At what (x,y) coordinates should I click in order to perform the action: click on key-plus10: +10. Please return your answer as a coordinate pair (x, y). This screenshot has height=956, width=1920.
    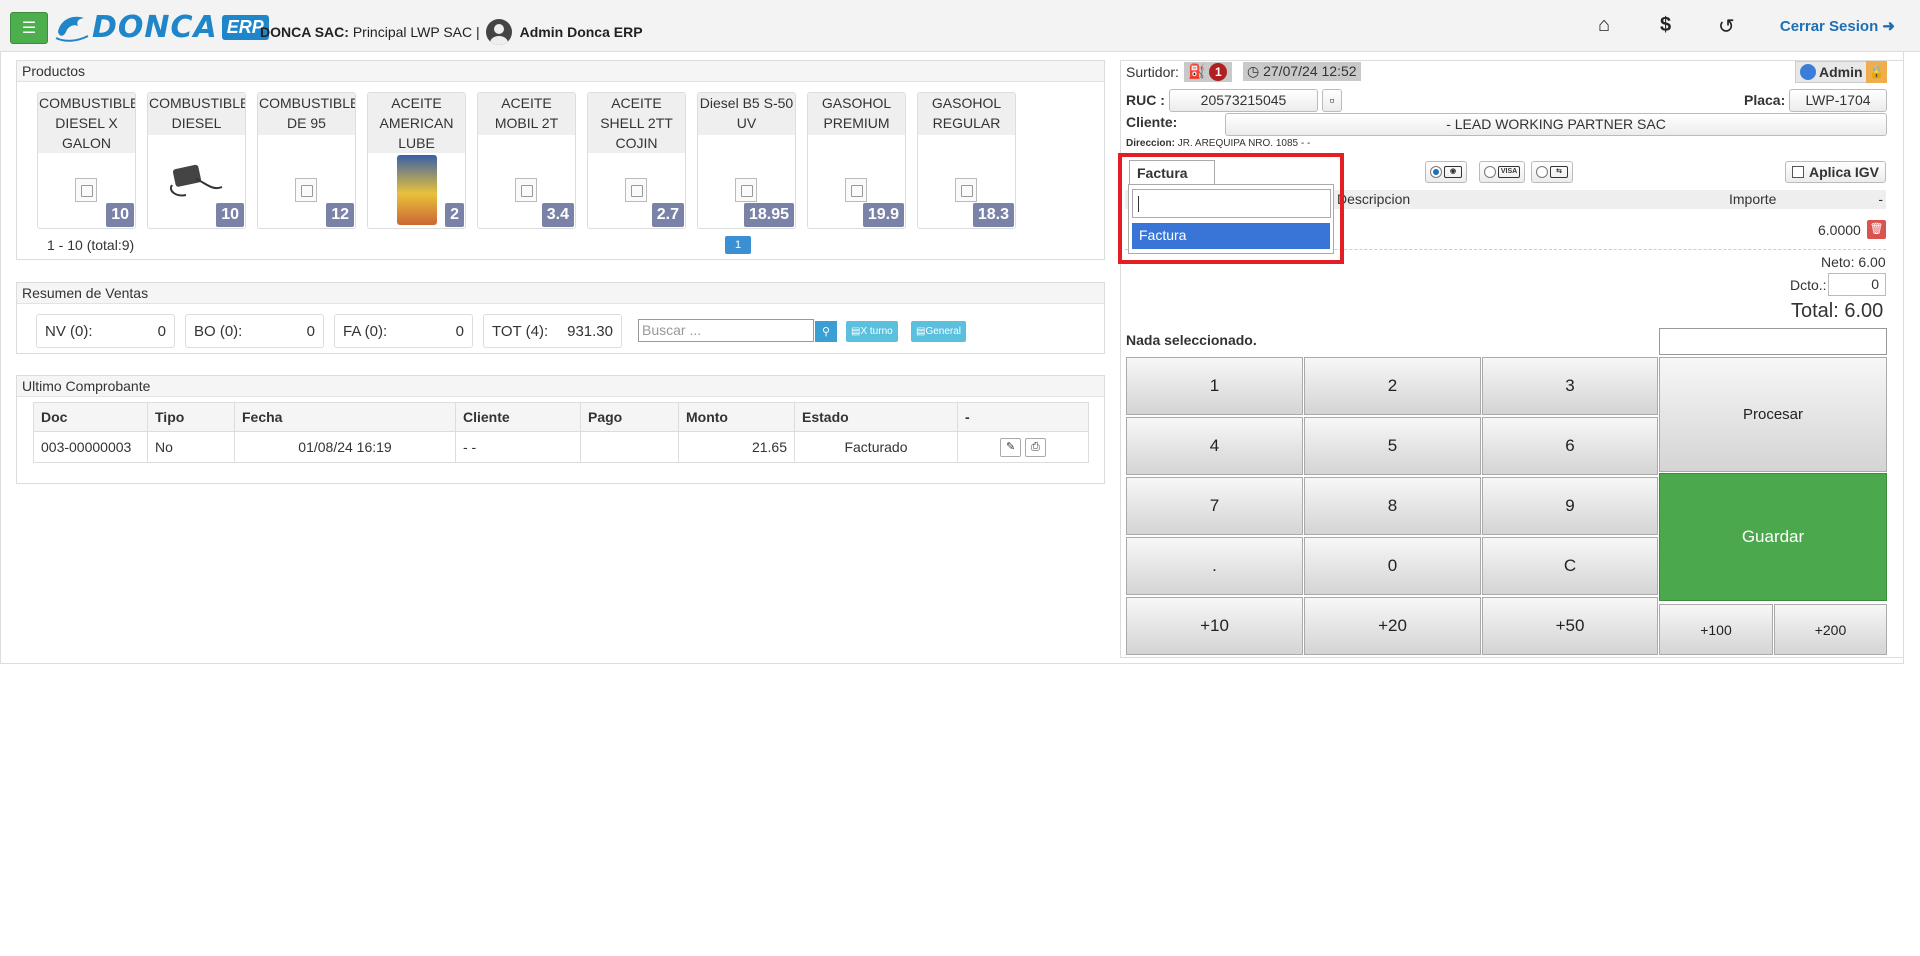
    Looking at the image, I should click on (1214, 626).